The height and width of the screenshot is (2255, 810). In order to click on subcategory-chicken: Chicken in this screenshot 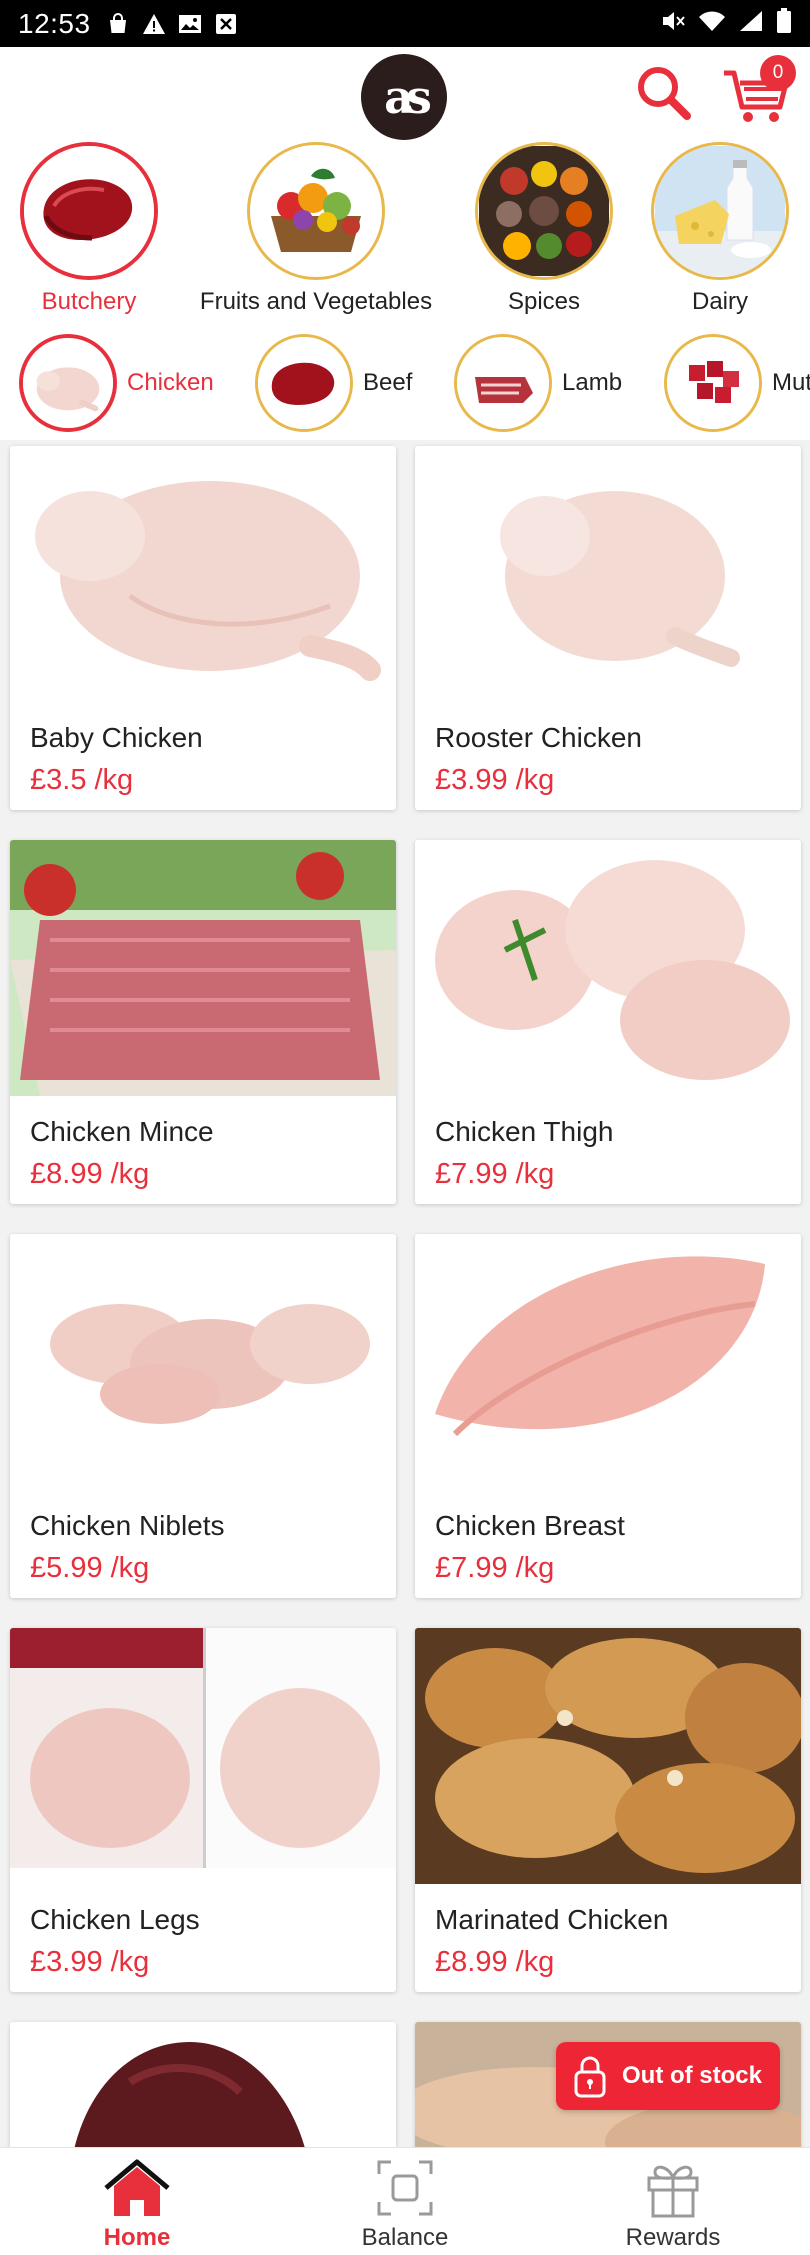, I will do `click(116, 383)`.